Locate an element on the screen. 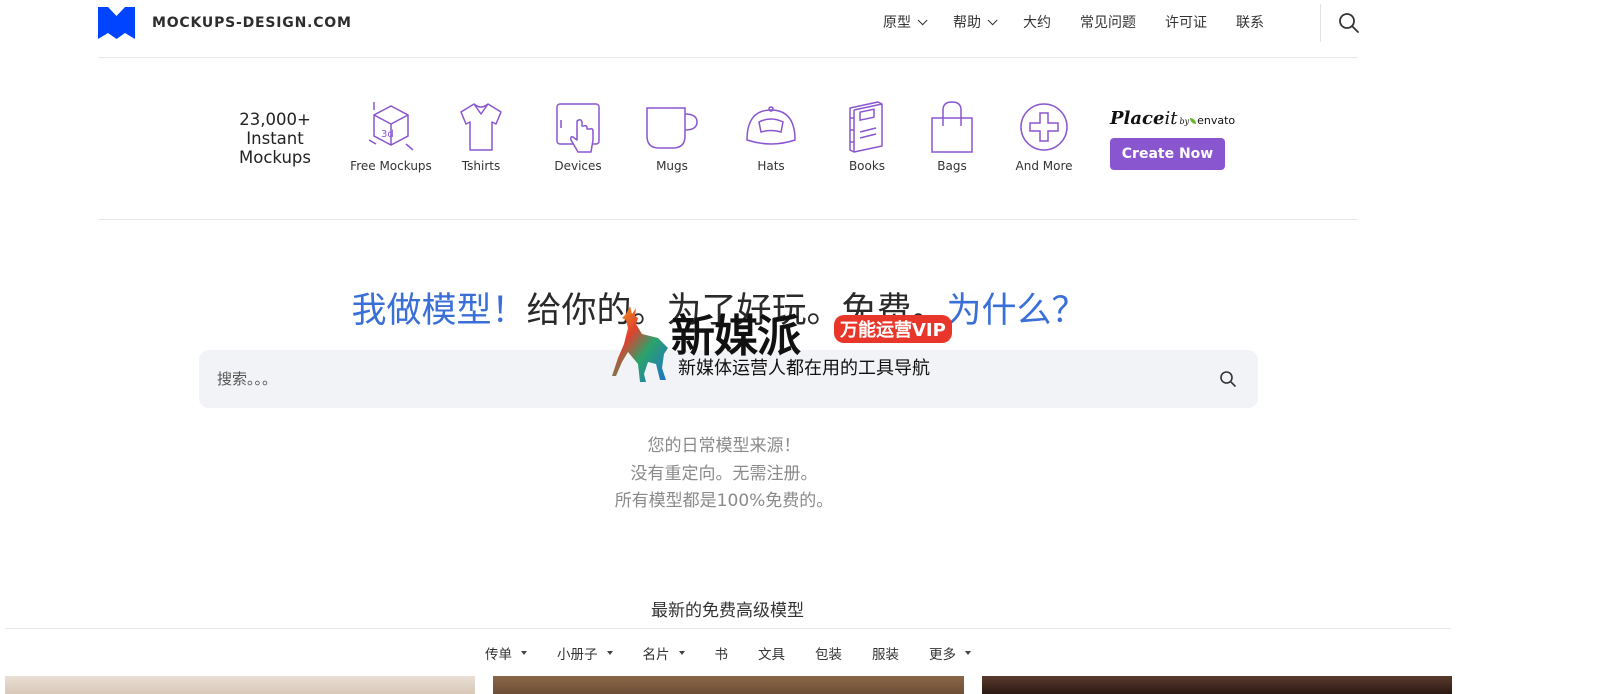  category-and-more: And More is located at coordinates (1044, 136).